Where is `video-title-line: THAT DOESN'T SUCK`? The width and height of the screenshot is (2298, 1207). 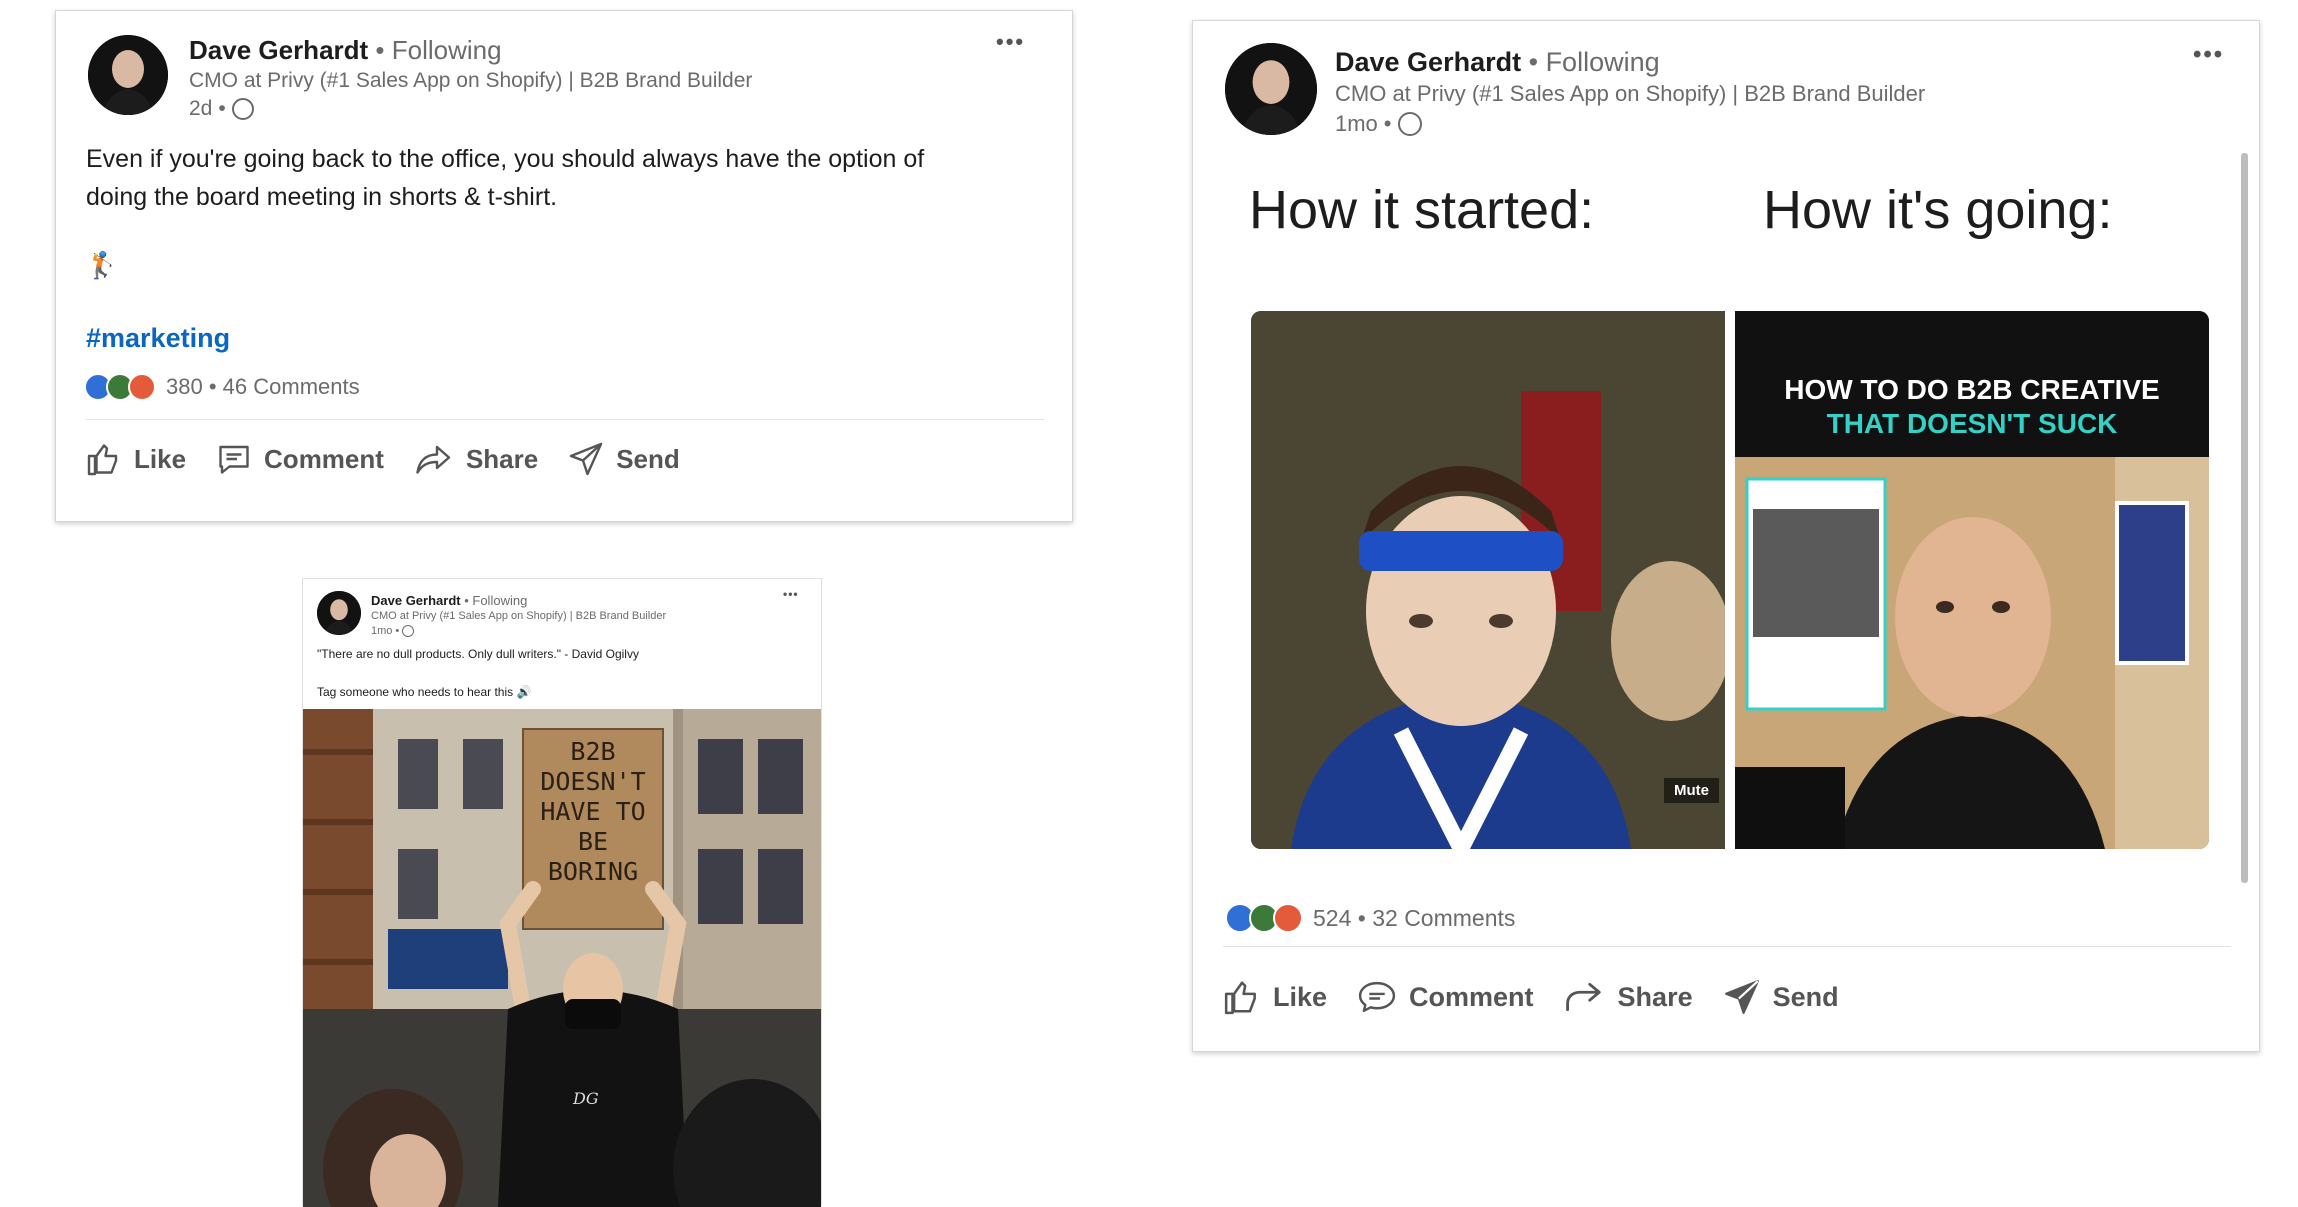
video-title-line: THAT DOESN'T SUCK is located at coordinates (1972, 423).